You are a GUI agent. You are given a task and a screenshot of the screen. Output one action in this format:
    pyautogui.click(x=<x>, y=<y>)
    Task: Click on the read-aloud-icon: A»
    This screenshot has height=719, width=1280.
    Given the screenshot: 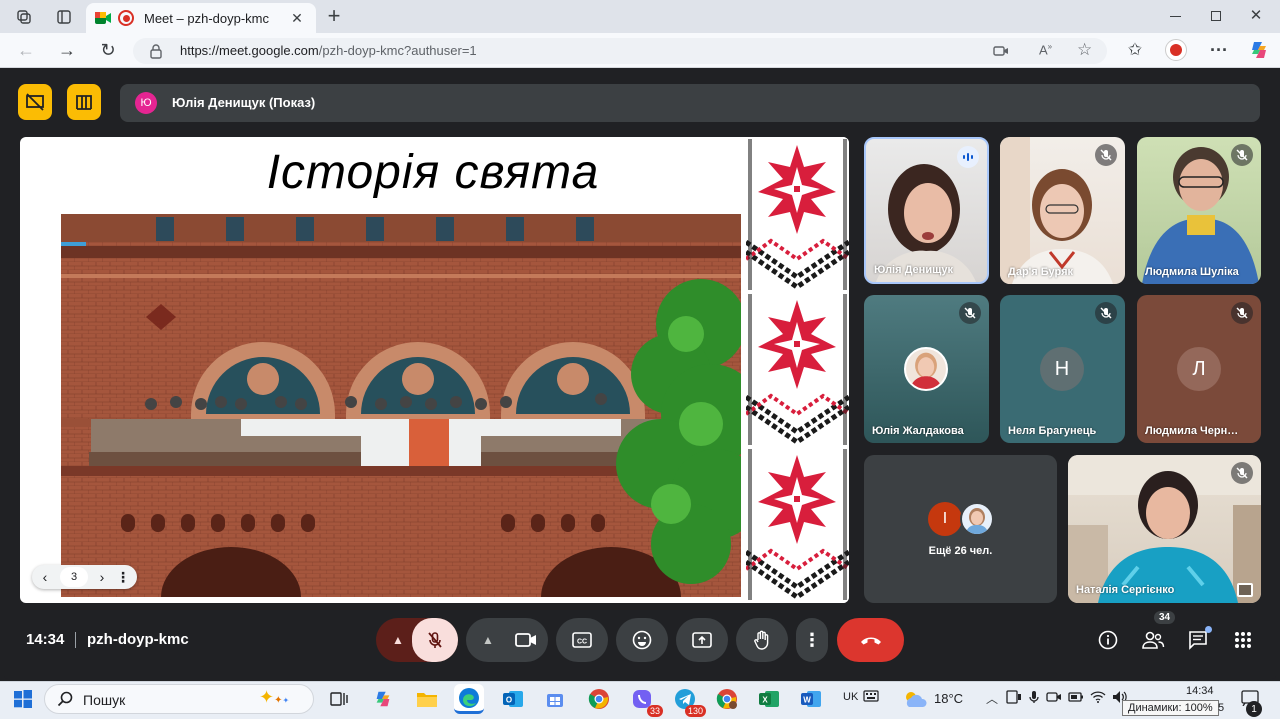 What is the action you would take?
    pyautogui.click(x=1045, y=49)
    